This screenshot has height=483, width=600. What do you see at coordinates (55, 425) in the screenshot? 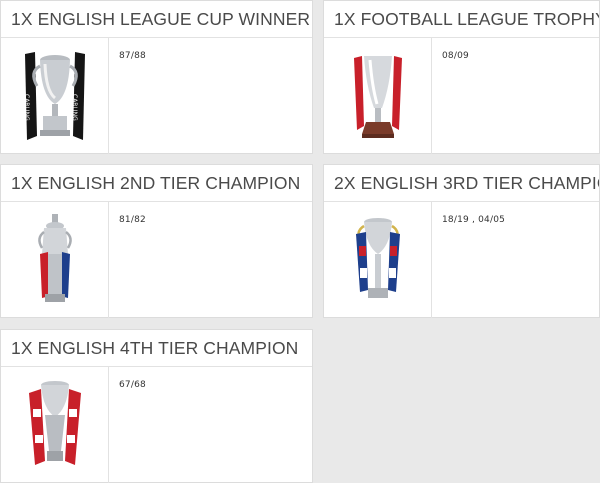
I see `fourth-tier-trophy-icon` at bounding box center [55, 425].